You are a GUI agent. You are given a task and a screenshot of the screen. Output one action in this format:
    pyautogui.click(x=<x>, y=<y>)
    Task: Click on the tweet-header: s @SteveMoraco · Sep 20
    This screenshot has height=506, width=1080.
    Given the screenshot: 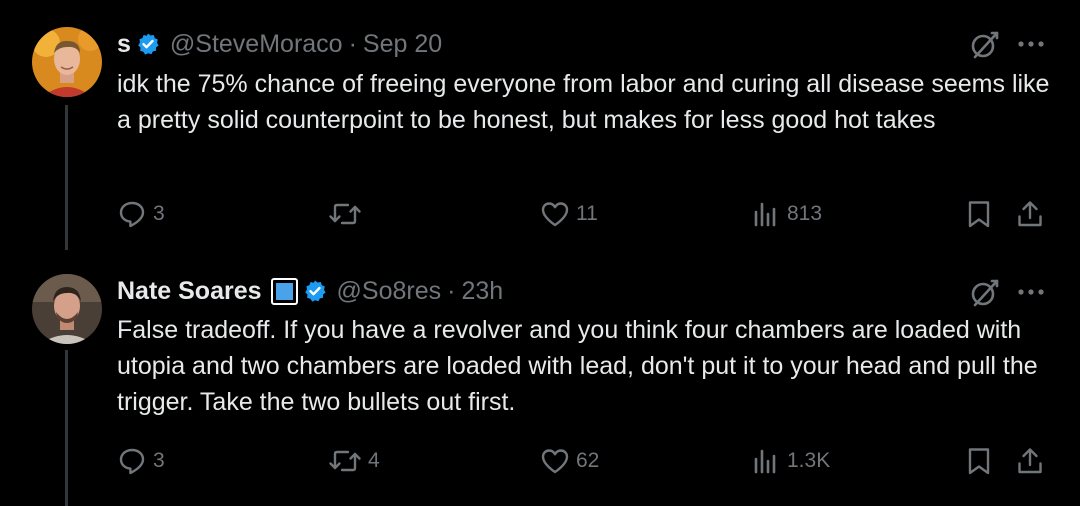 What is the action you would take?
    pyautogui.click(x=279, y=44)
    